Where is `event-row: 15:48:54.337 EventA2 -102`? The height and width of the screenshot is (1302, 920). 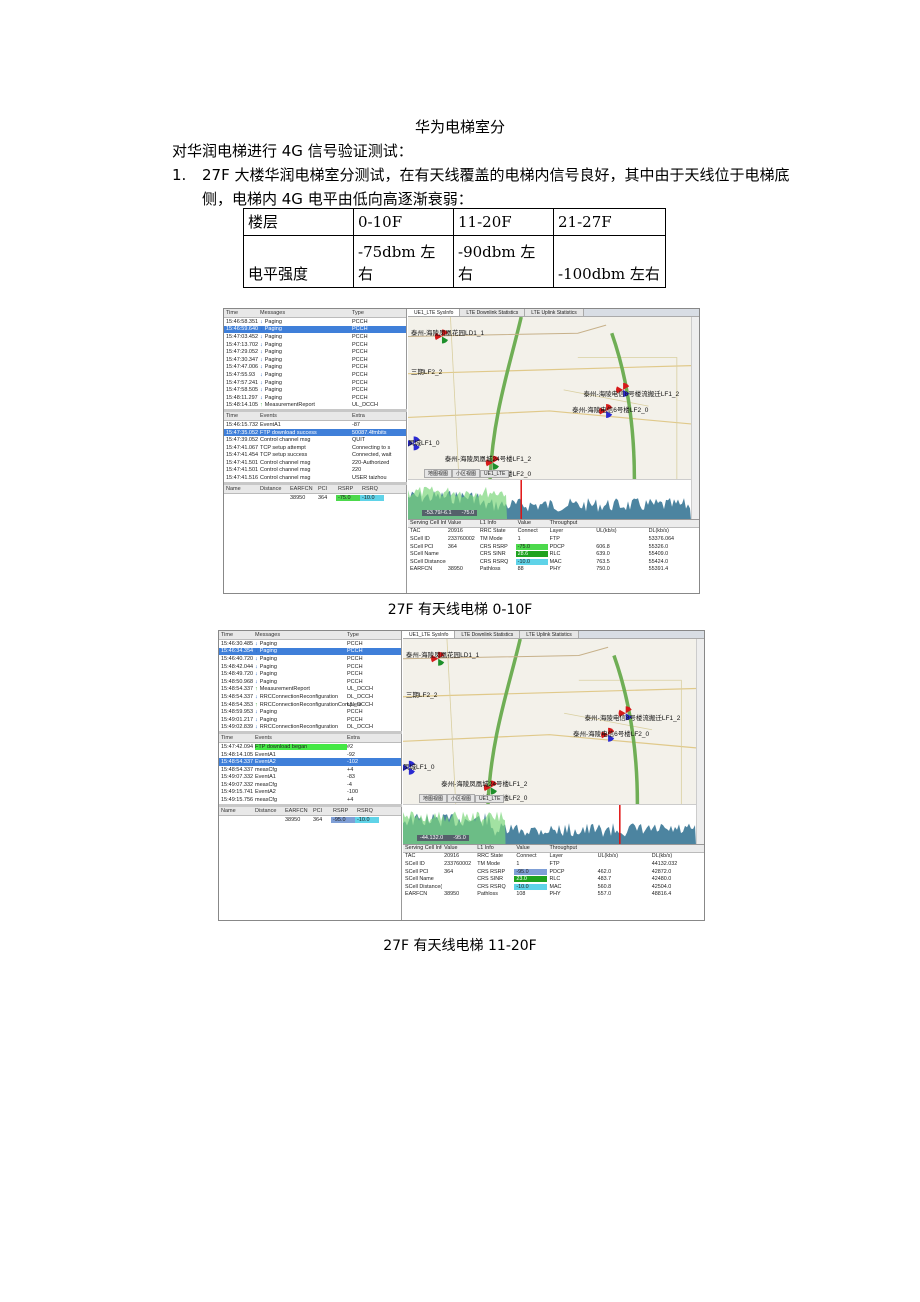 event-row: 15:48:54.337 EventA2 -102 is located at coordinates (310, 762).